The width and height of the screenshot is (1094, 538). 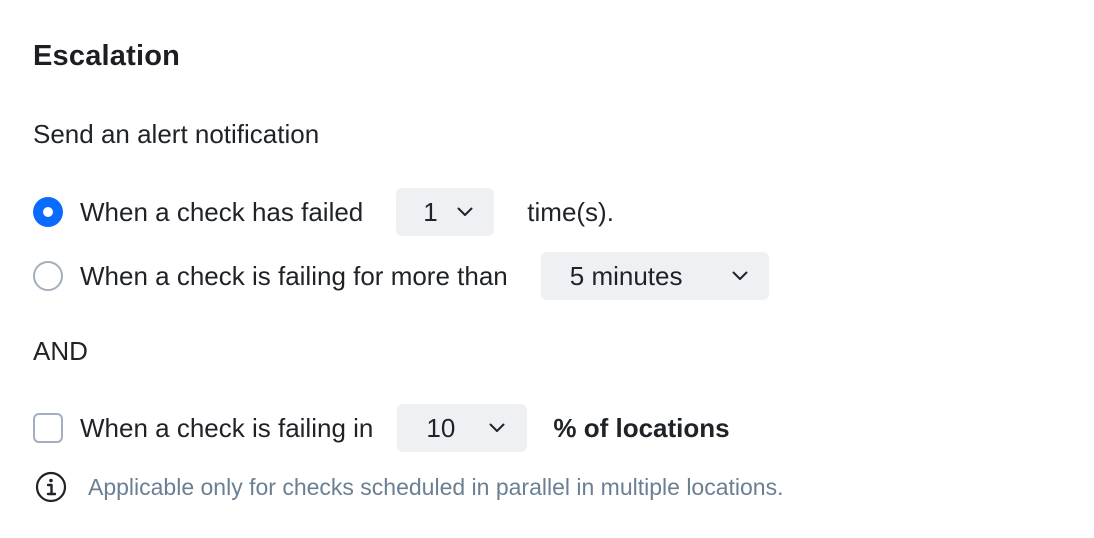 What do you see at coordinates (227, 427) in the screenshot?
I see `locations-label: When a check is failing in` at bounding box center [227, 427].